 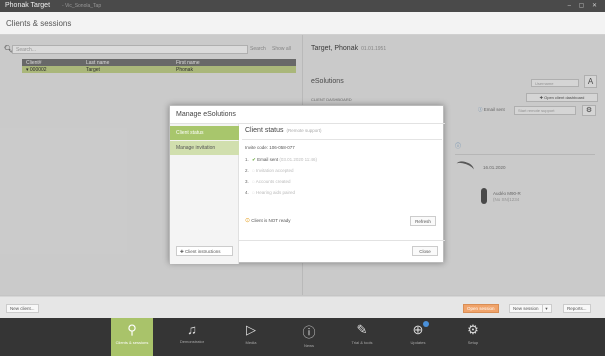 I want to click on download-icon: ⊕, so click(x=418, y=329).